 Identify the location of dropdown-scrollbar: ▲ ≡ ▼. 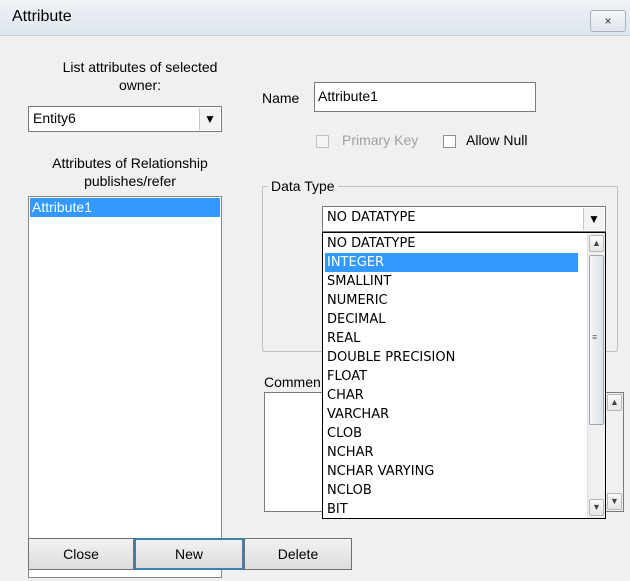
(596, 375).